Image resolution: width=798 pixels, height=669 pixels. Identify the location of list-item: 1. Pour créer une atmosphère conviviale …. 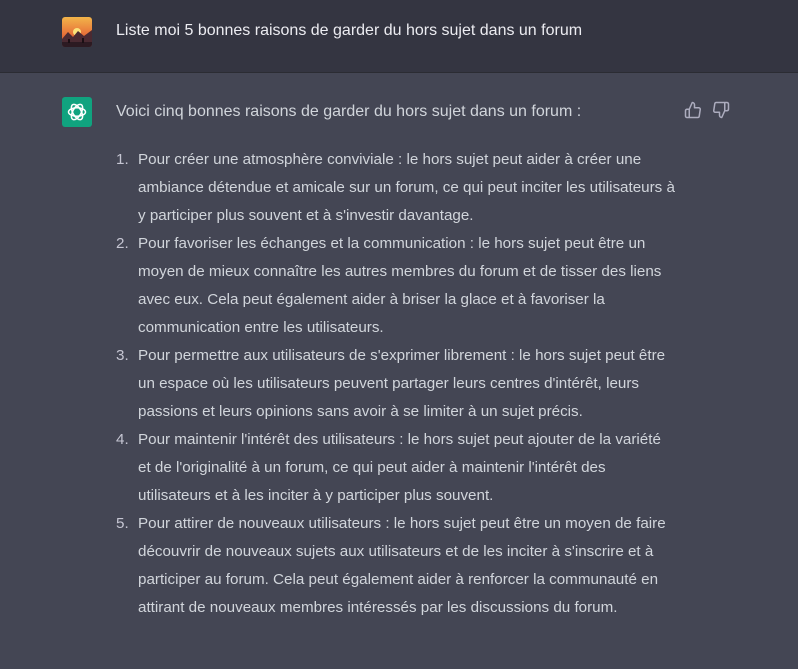
(396, 188).